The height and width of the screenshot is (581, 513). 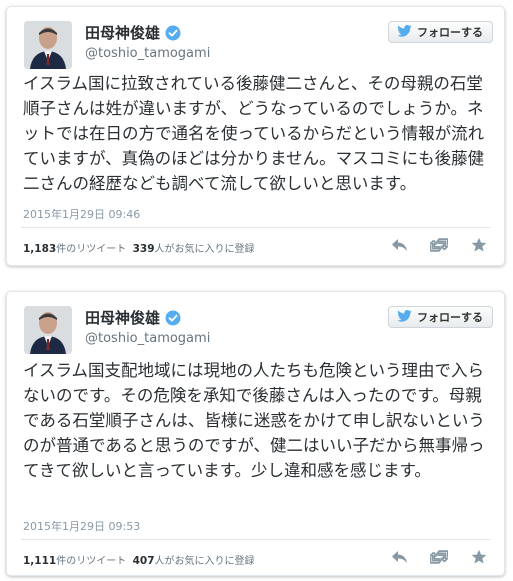 I want to click on retweet-count: 1,111, so click(x=39, y=561).